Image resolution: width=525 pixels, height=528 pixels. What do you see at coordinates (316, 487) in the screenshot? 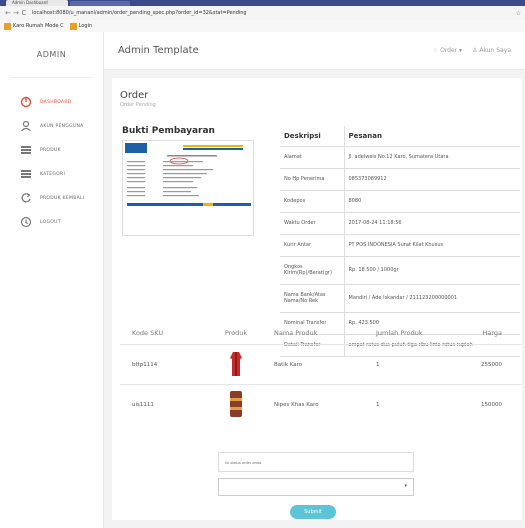
I see `status-select: ▾` at bounding box center [316, 487].